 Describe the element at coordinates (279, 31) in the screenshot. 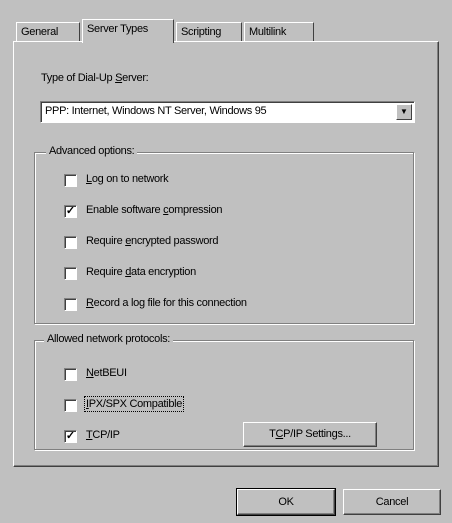

I see `tab-multilink: Multilink` at that location.